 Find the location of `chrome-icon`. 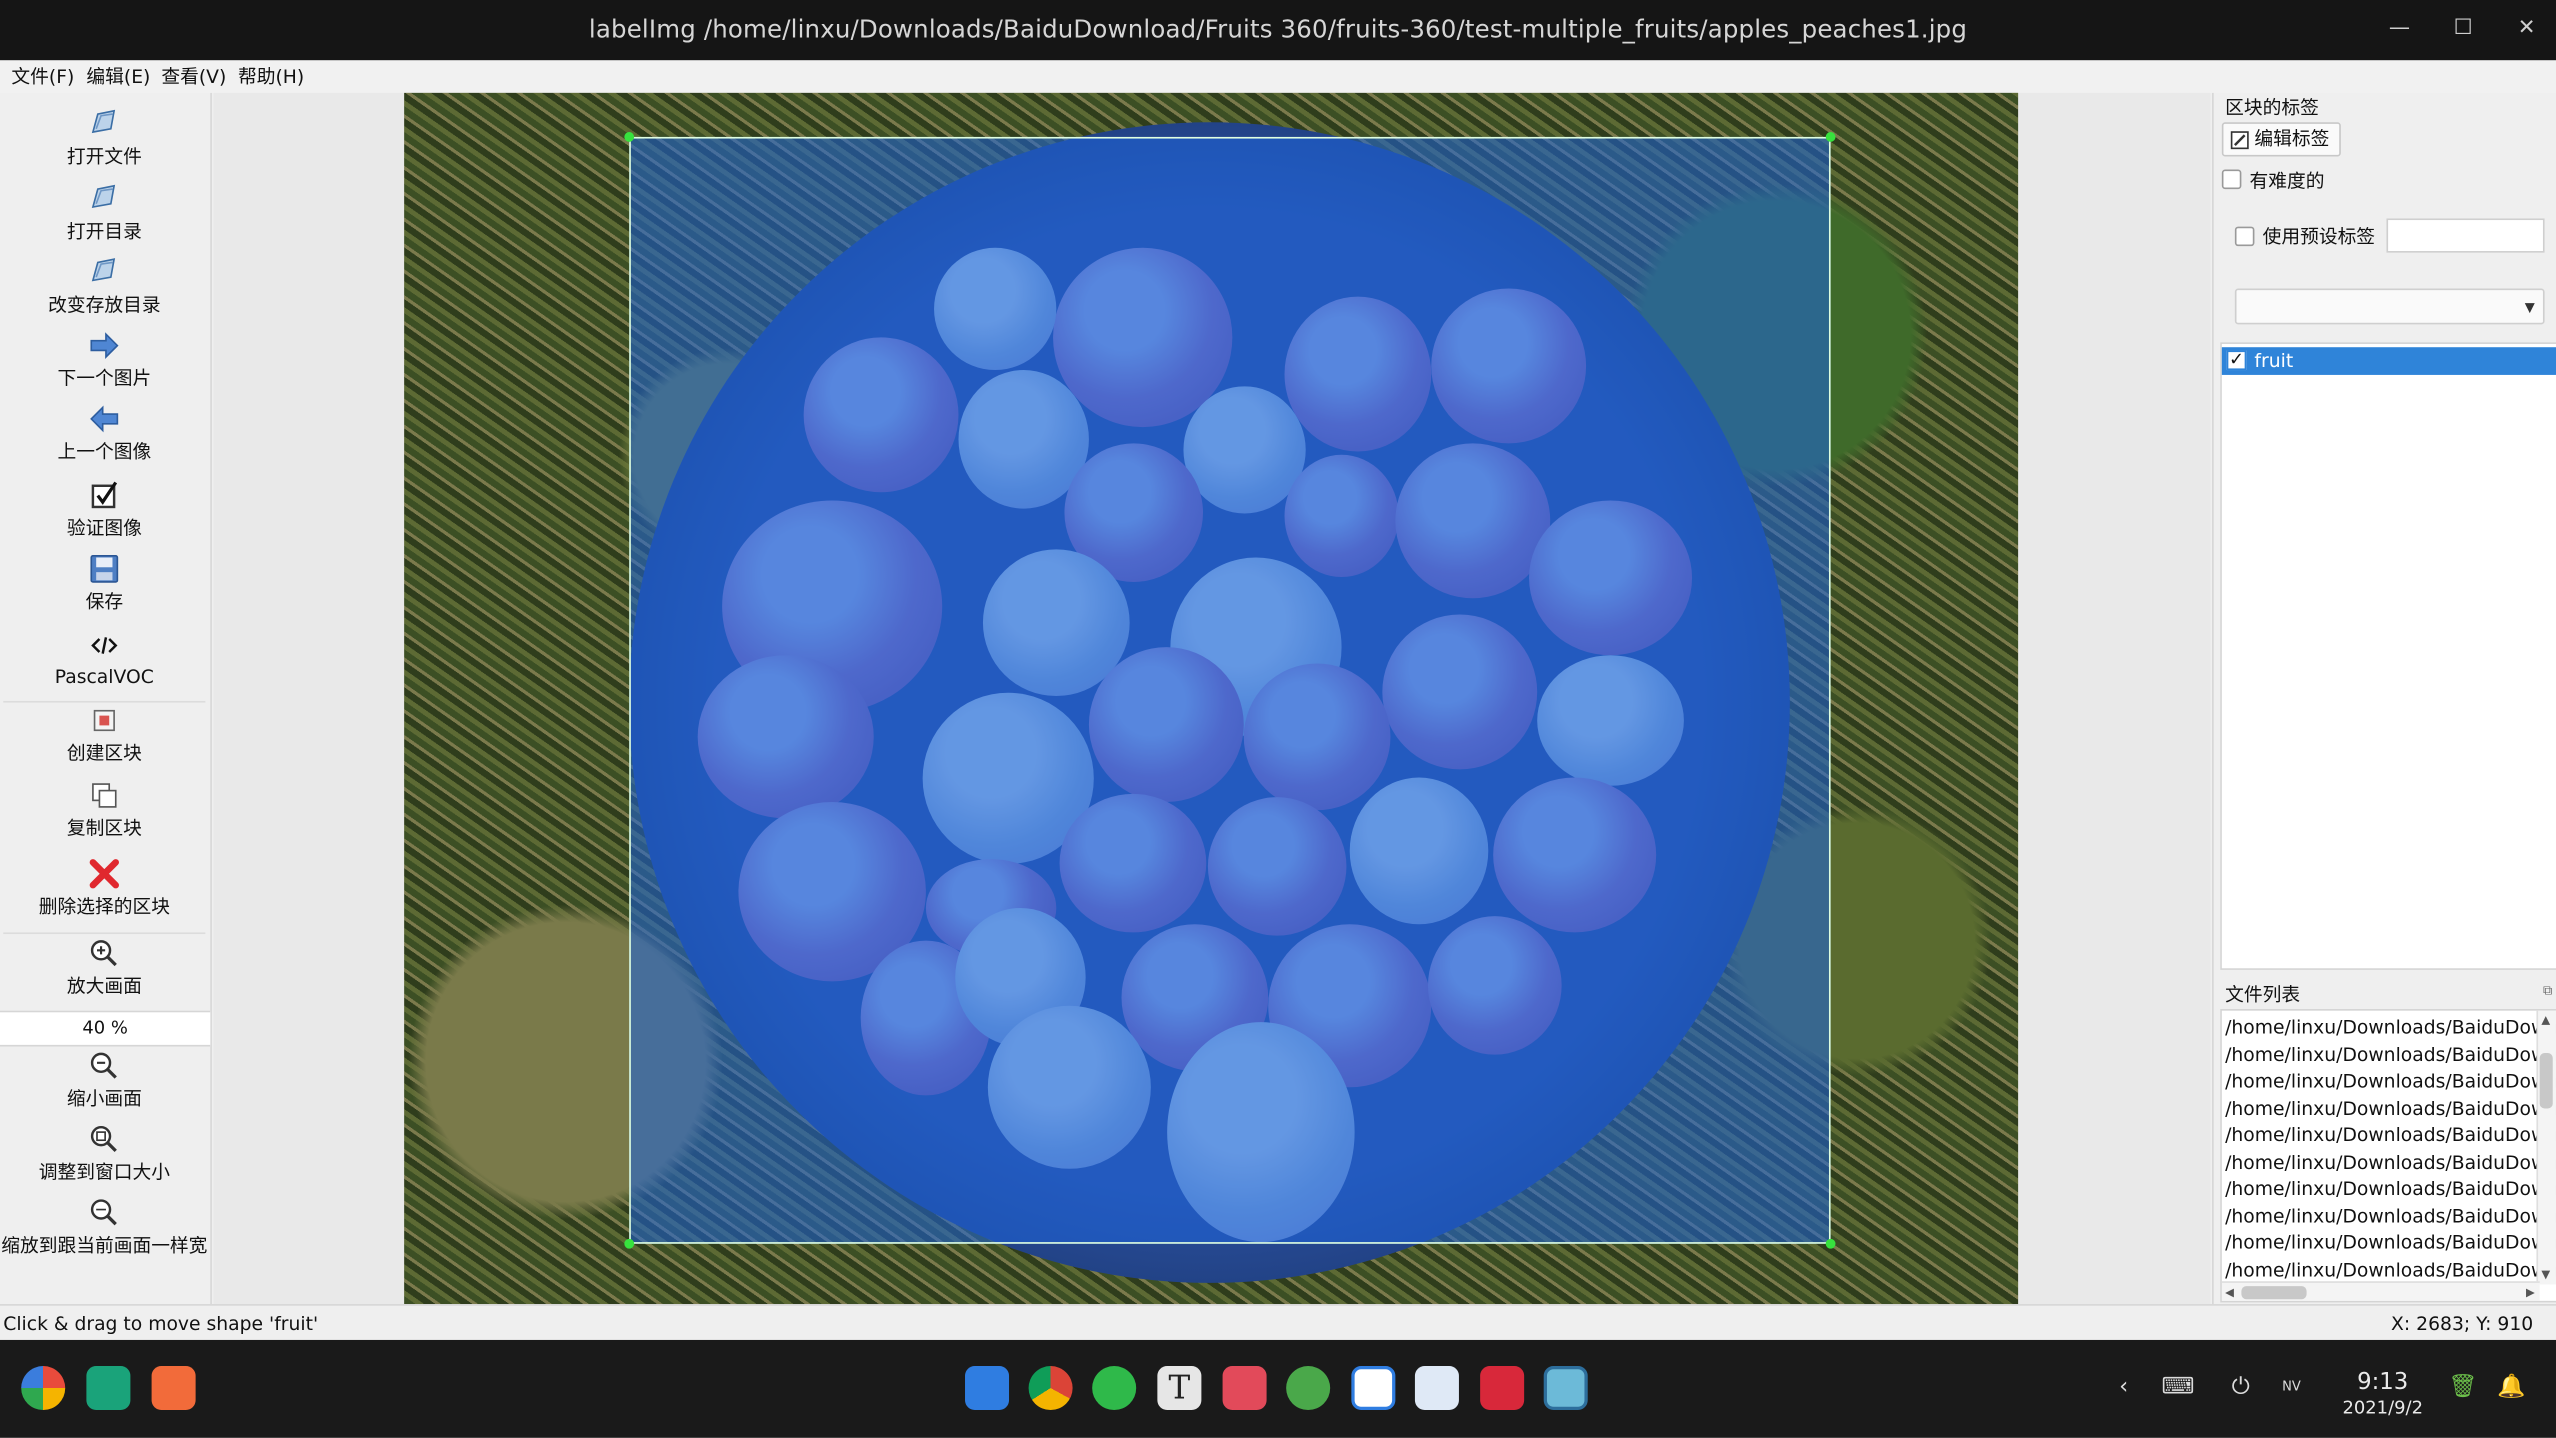

chrome-icon is located at coordinates (1050, 1388).